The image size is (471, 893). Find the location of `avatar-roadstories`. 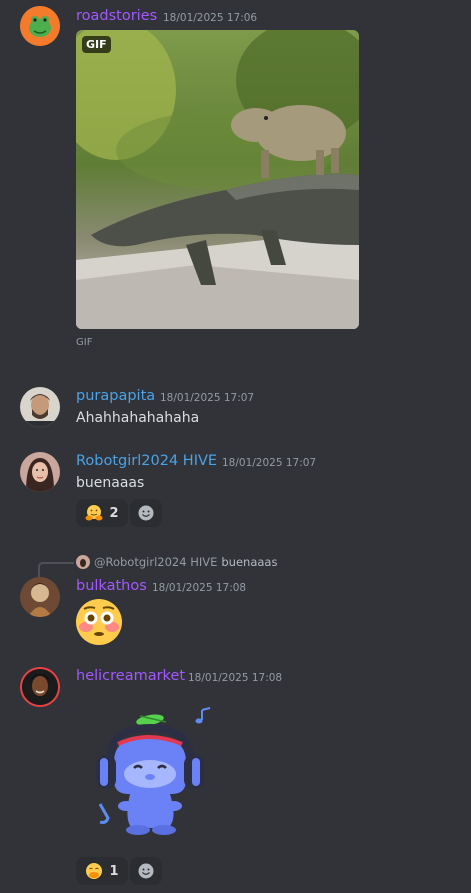

avatar-roadstories is located at coordinates (40, 26).